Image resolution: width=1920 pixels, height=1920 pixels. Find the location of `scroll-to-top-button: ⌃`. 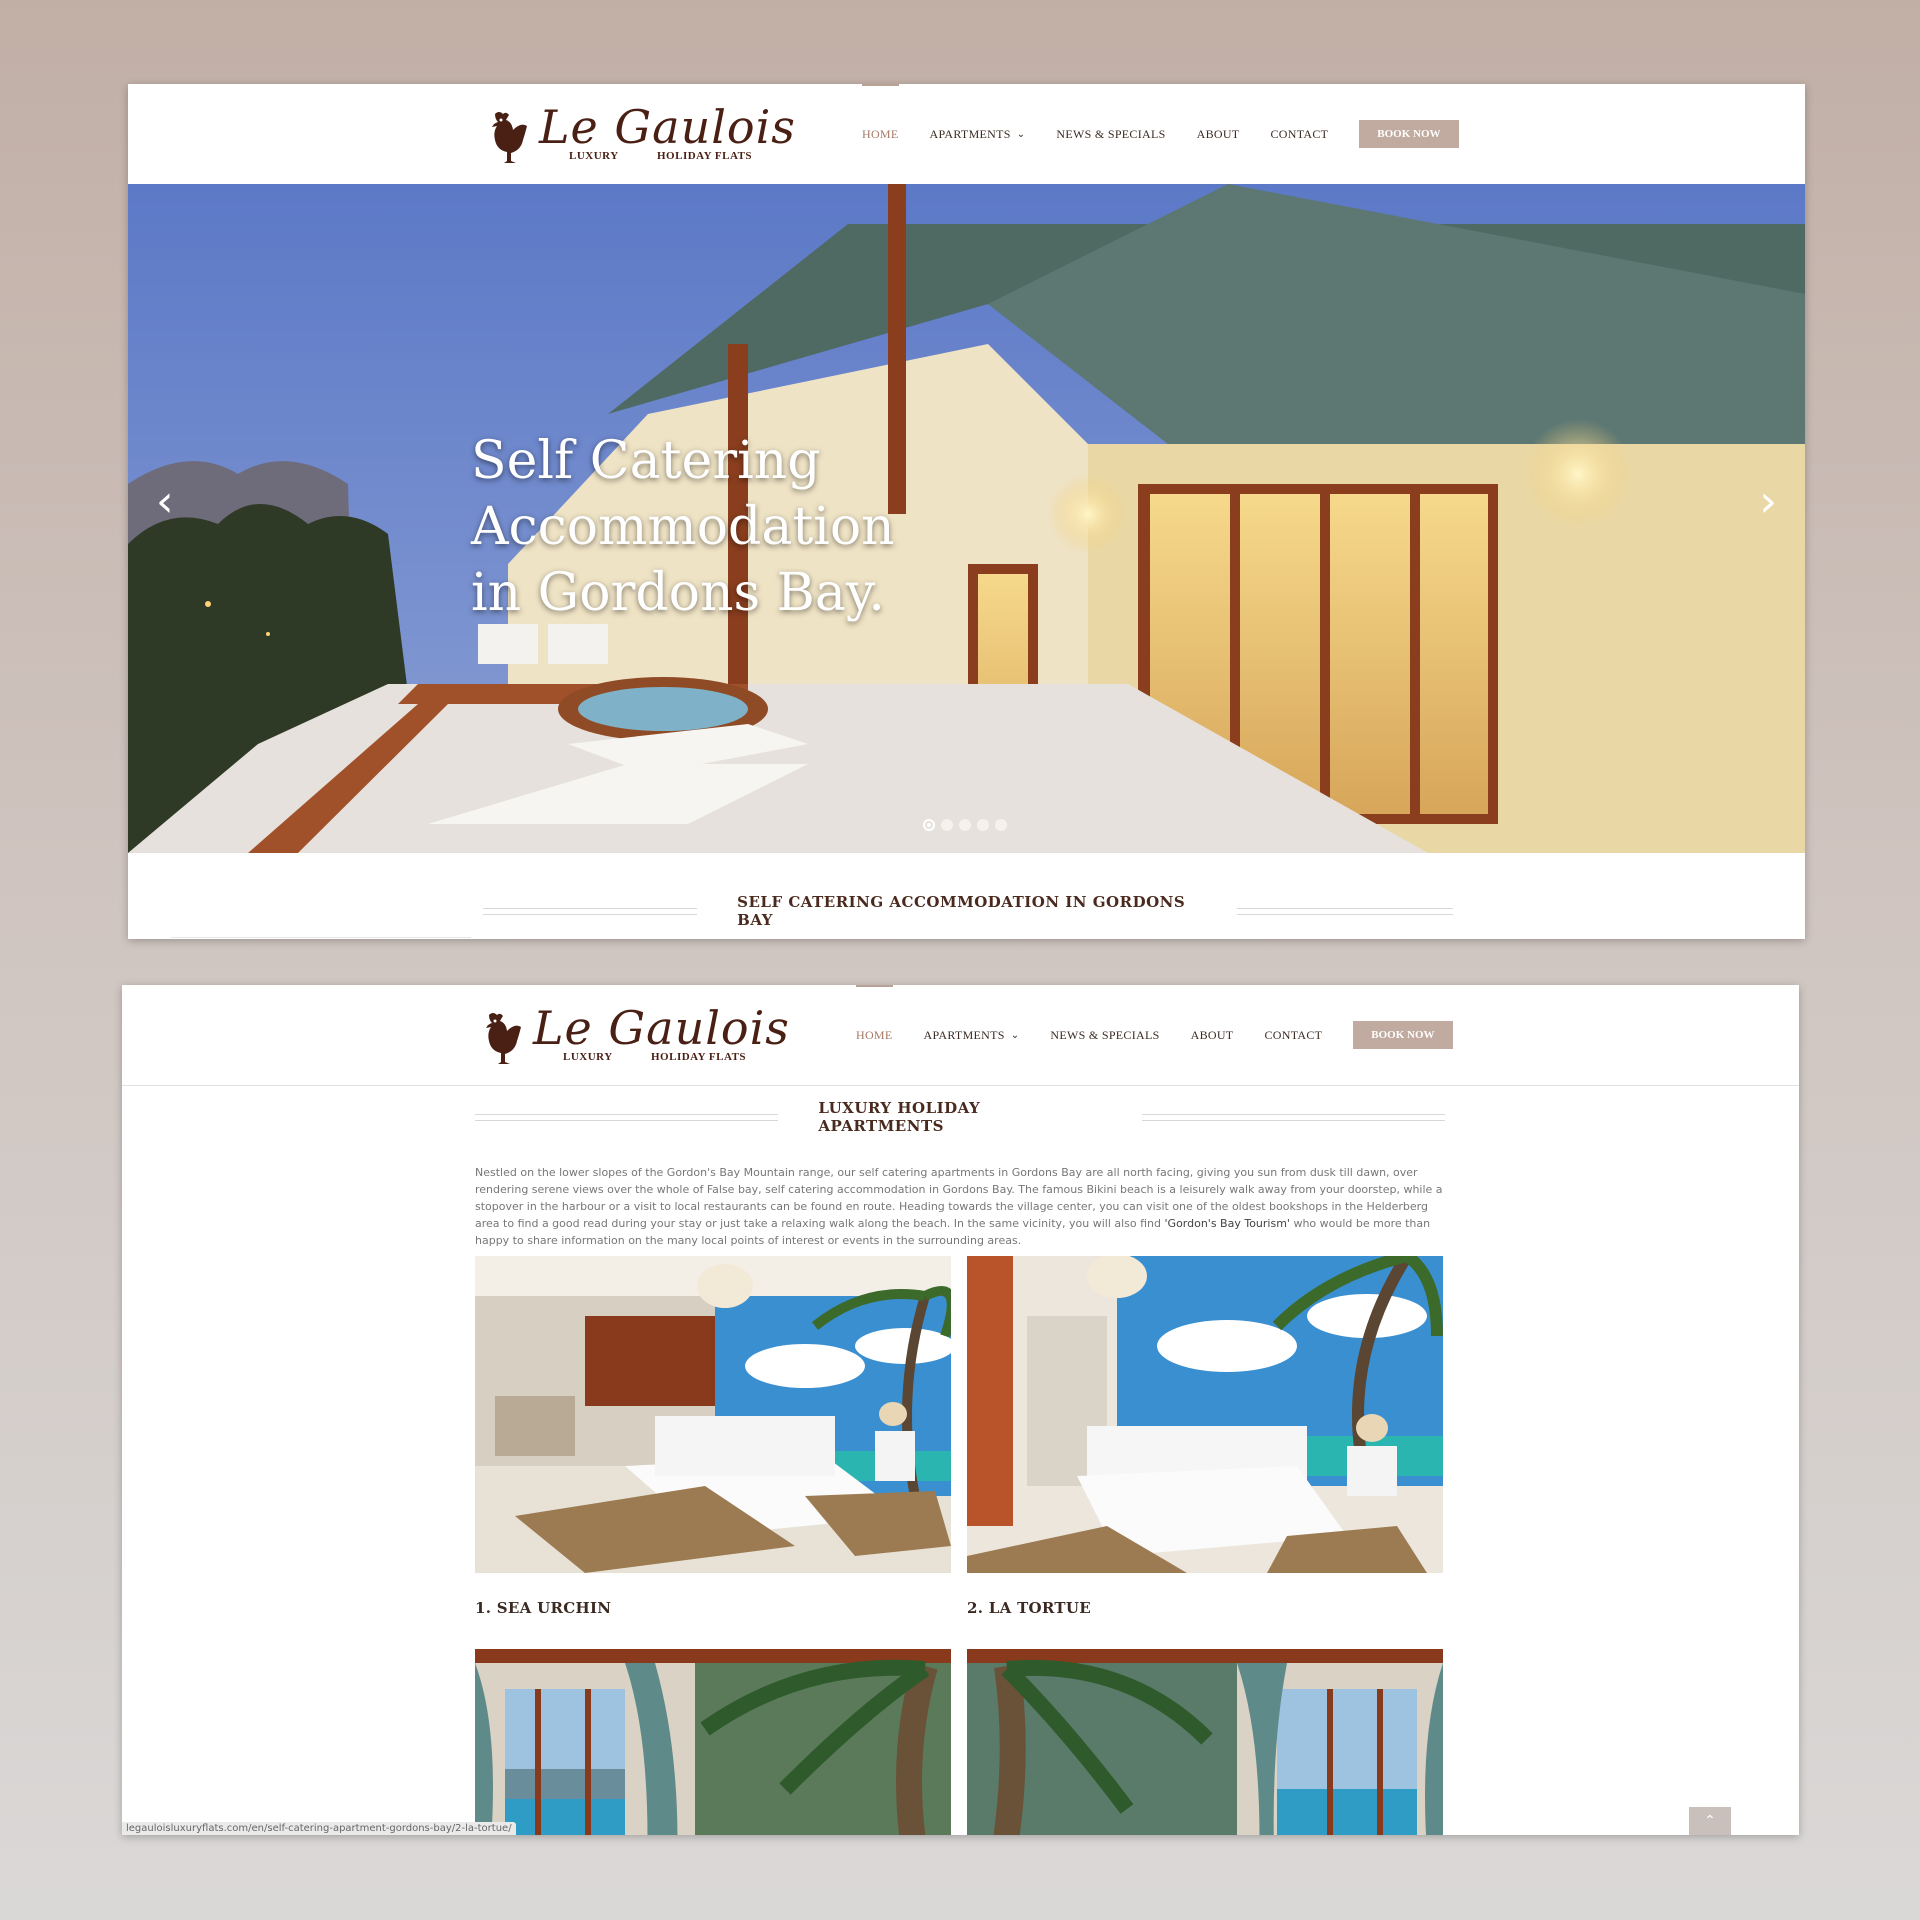

scroll-to-top-button: ⌃ is located at coordinates (1710, 1821).